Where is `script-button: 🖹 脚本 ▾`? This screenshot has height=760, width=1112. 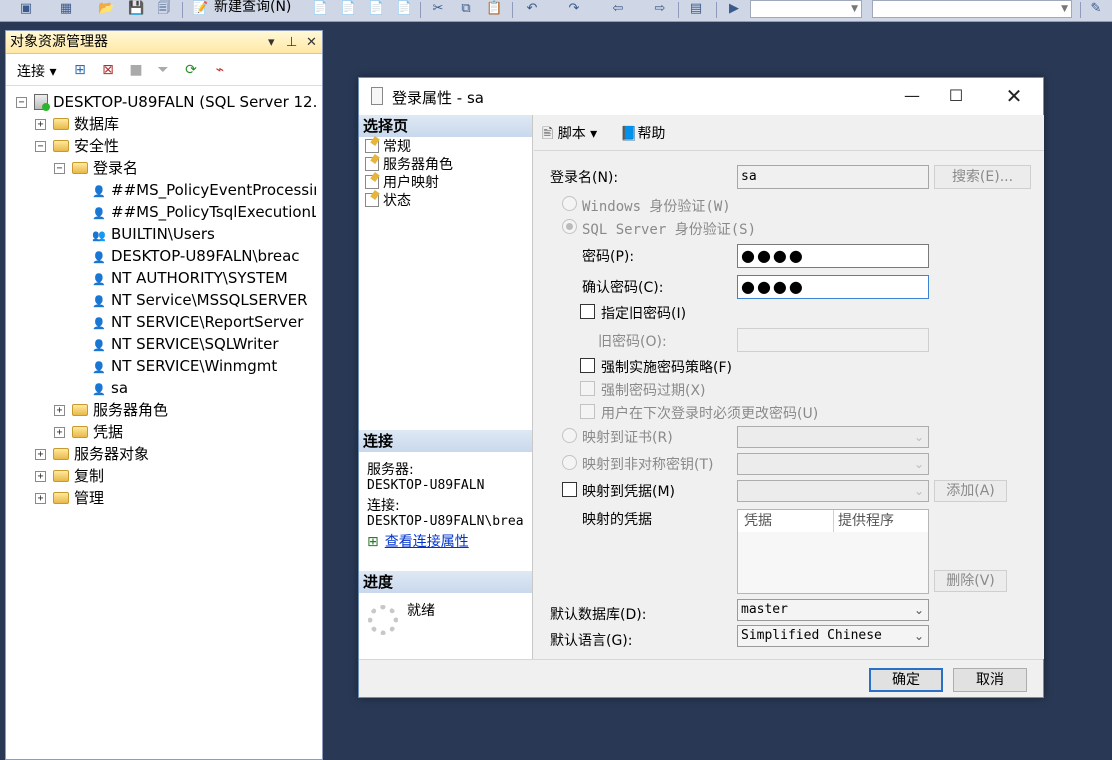
script-button: 🖹 脚本 ▾ is located at coordinates (569, 135).